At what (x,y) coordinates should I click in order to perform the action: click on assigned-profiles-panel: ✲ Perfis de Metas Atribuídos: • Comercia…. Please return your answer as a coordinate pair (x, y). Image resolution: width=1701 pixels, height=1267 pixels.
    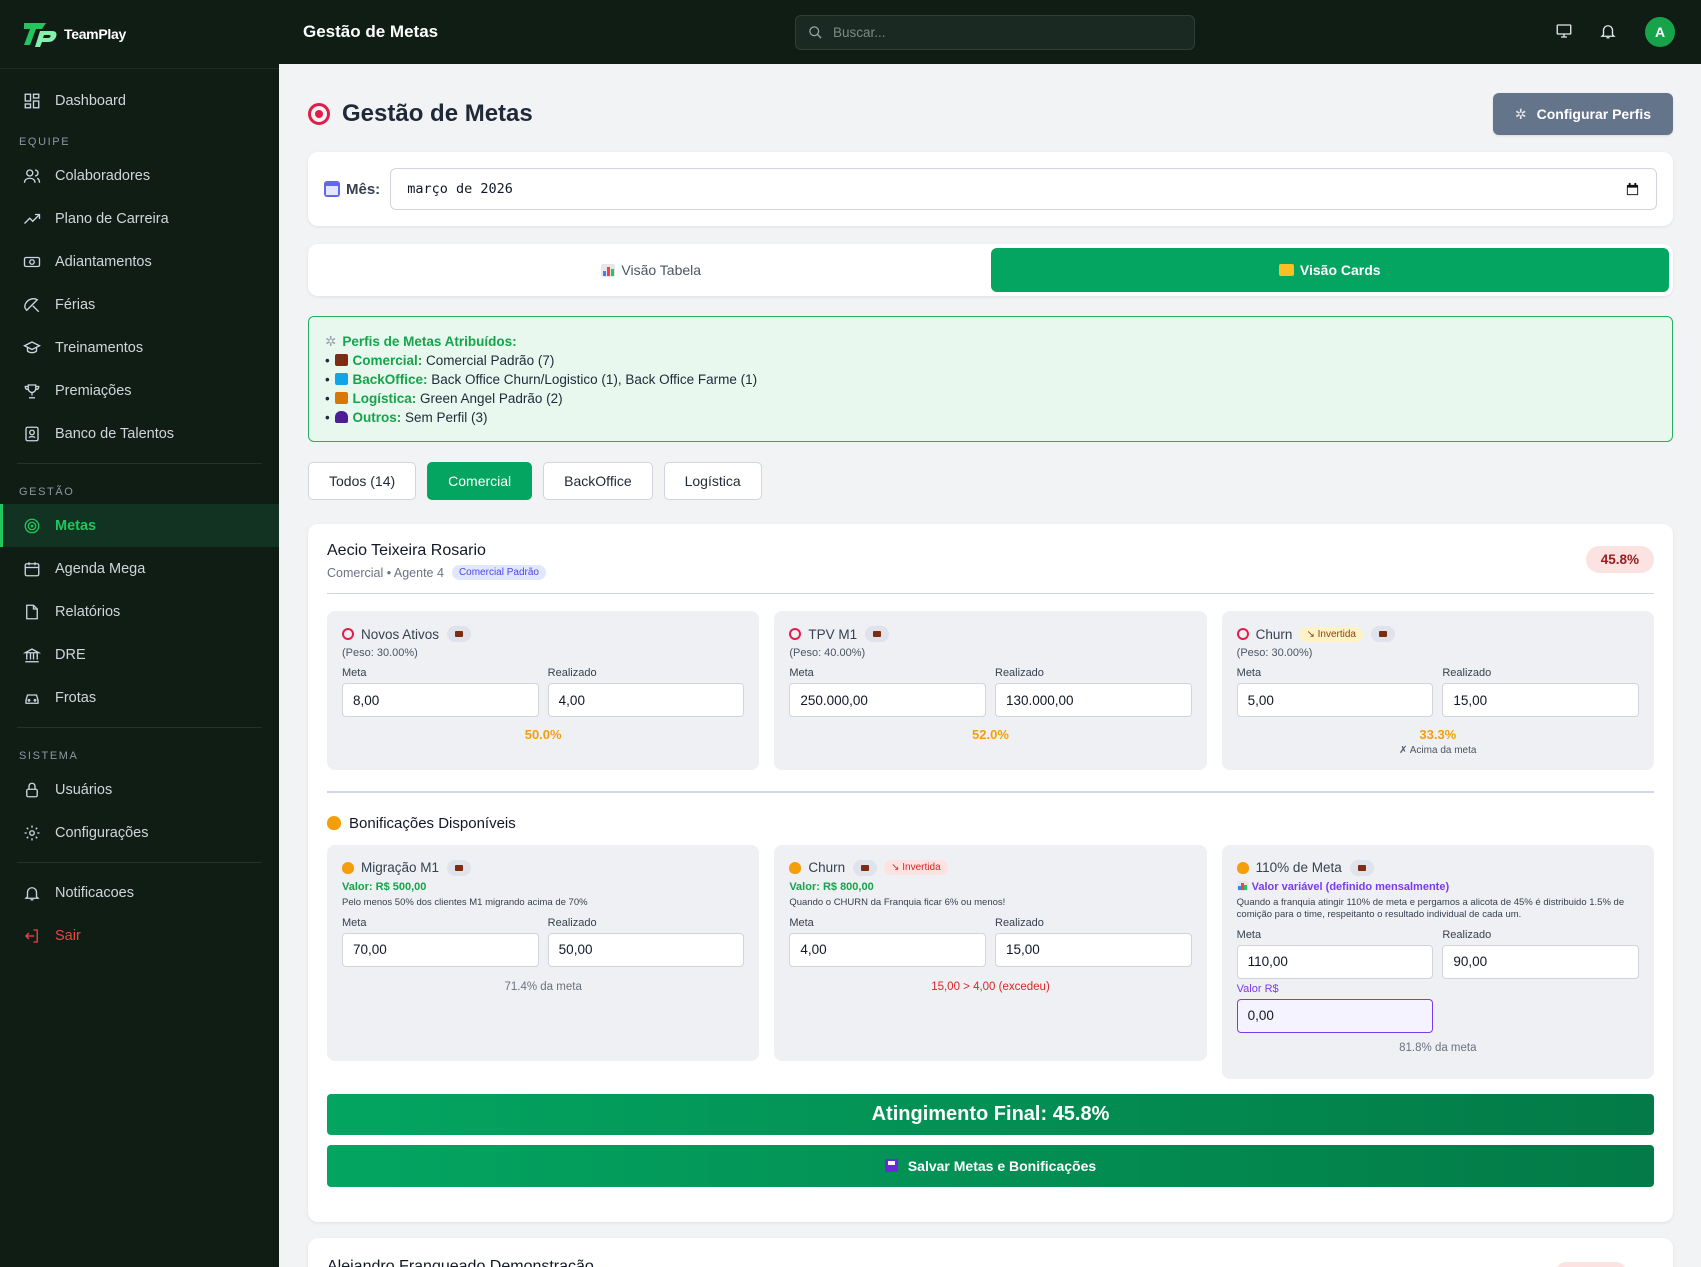
    Looking at the image, I should click on (990, 379).